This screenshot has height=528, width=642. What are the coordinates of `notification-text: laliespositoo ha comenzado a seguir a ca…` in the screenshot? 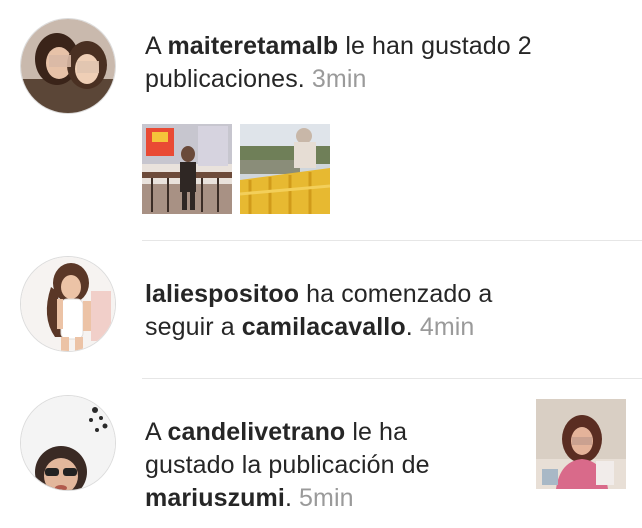 It's located at (318, 311).